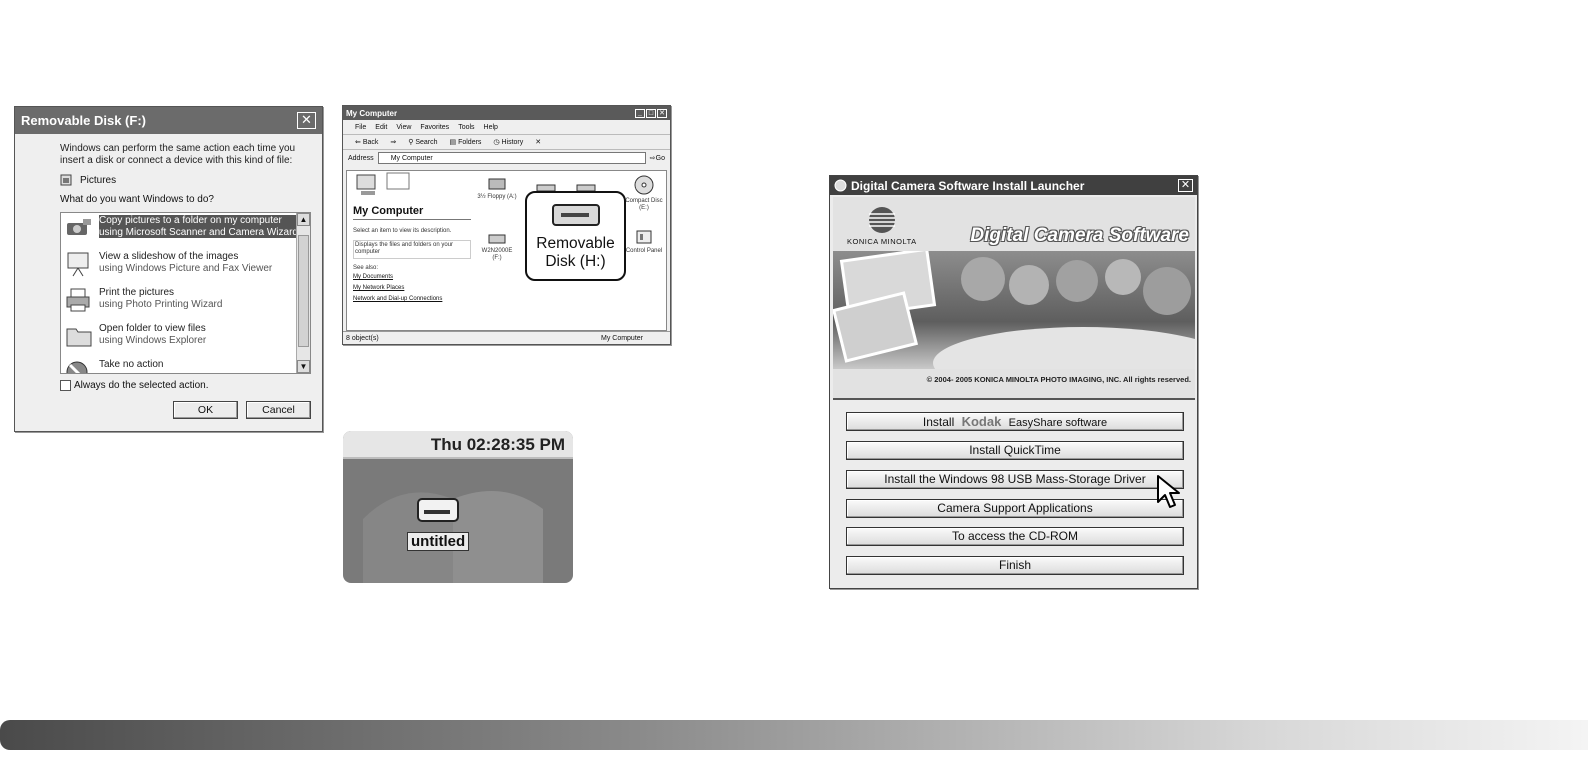 The height and width of the screenshot is (760, 1588). Describe the element at coordinates (506, 127) in the screenshot. I see `menu-bar: File Edit View Favorites Tools Help` at that location.